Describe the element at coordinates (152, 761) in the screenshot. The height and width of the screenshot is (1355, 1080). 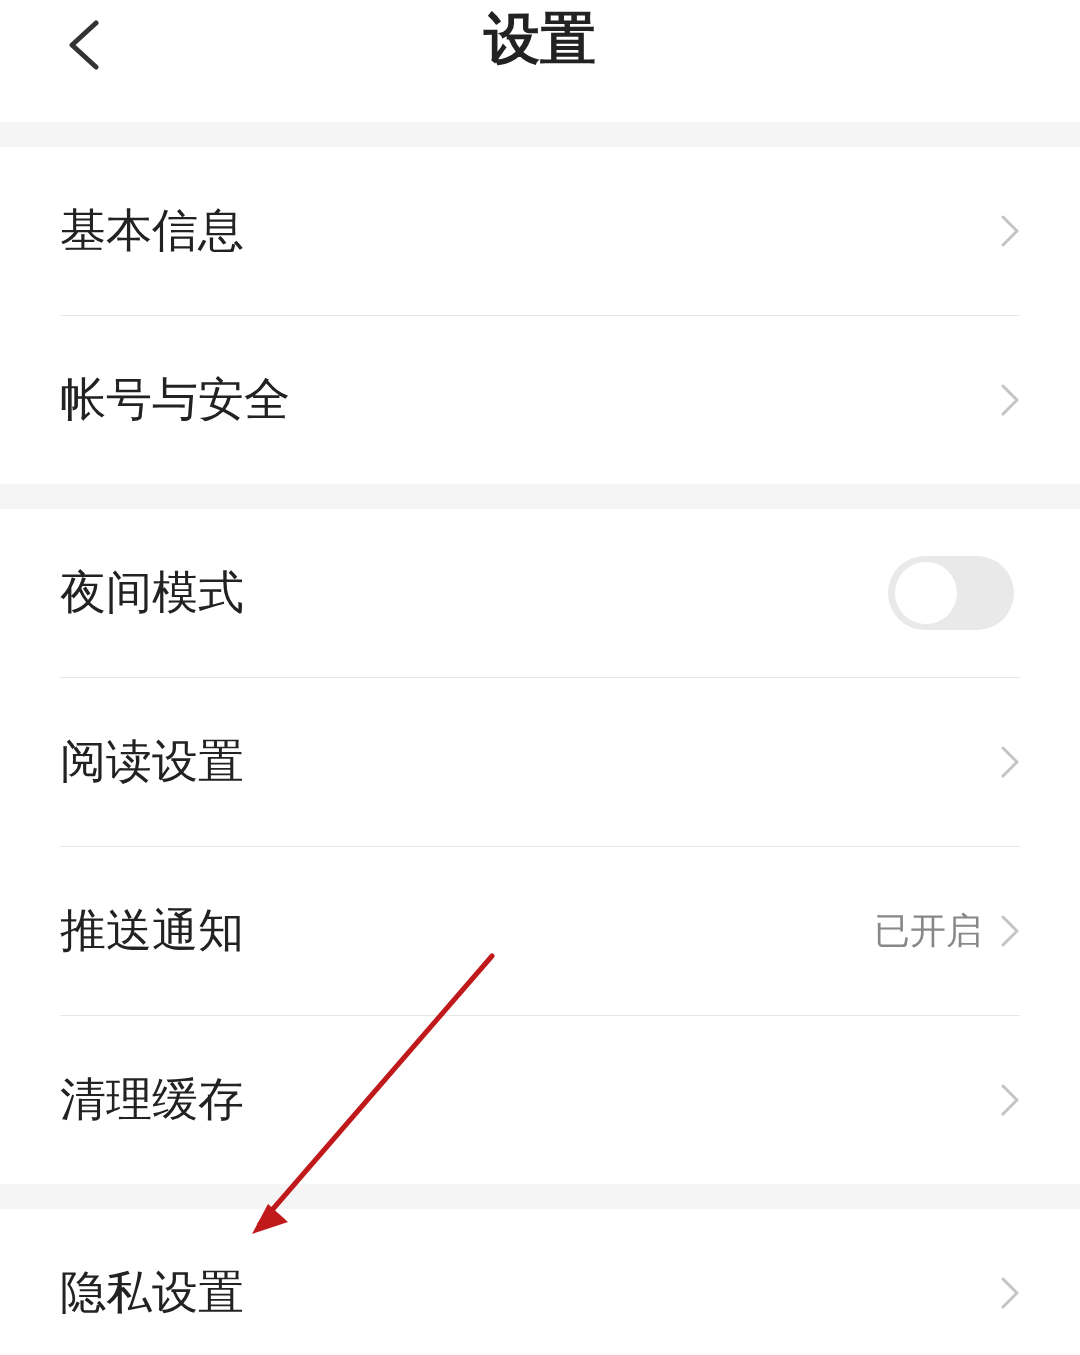
I see `row-label: 阅读设置` at that location.